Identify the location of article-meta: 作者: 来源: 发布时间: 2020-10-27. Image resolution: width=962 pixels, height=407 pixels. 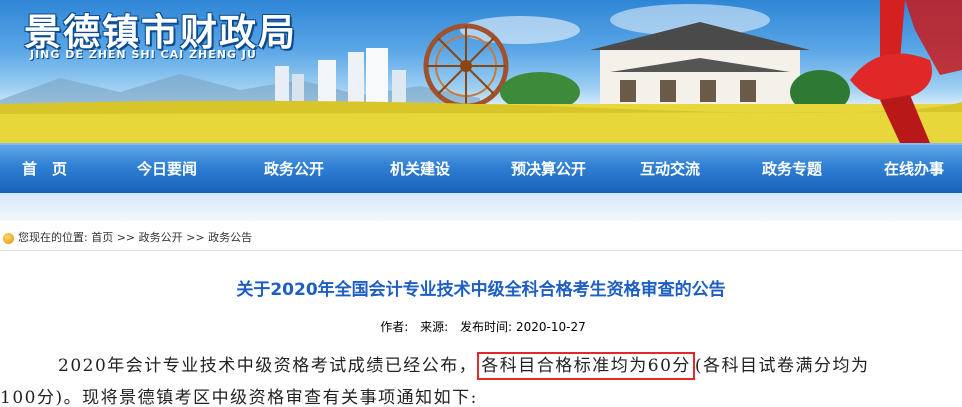
(481, 326).